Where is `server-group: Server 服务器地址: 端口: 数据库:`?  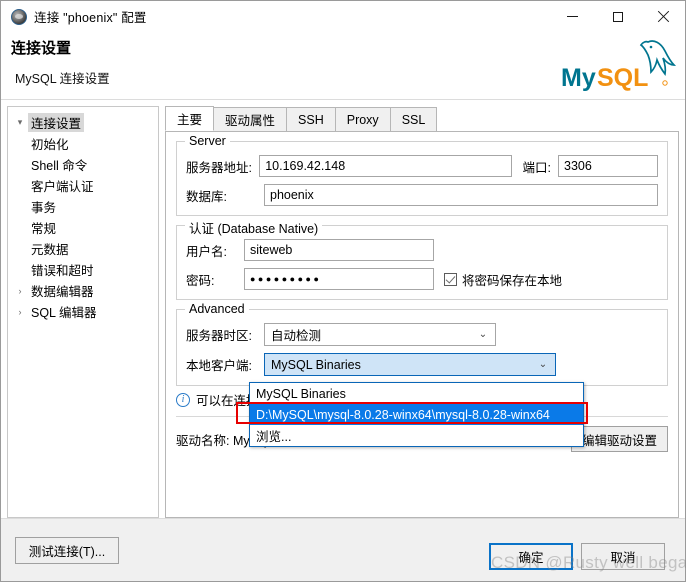 server-group: Server 服务器地址: 端口: 数据库: is located at coordinates (422, 175).